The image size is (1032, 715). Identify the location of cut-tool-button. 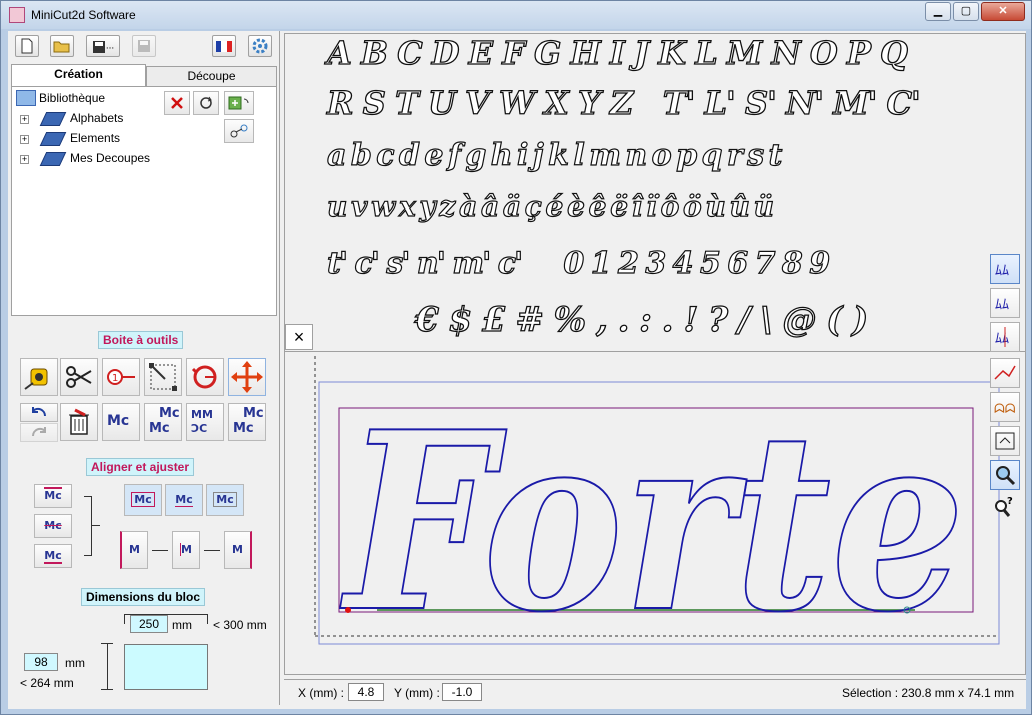
(79, 377).